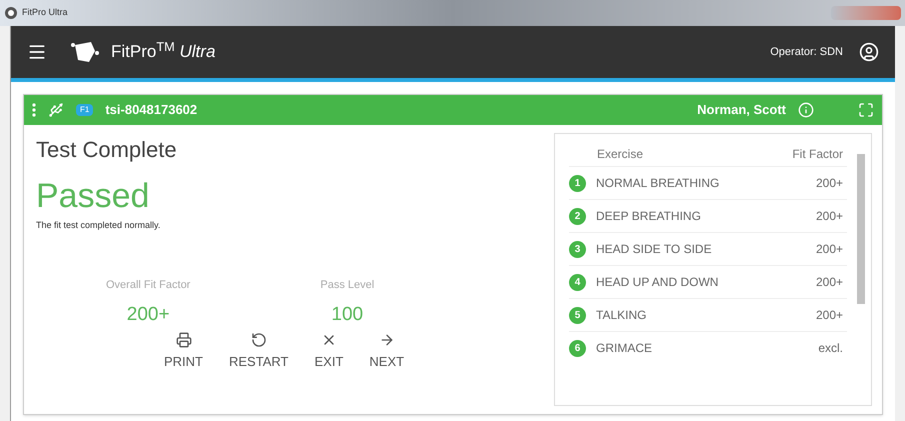 The height and width of the screenshot is (421, 905). Describe the element at coordinates (577, 249) in the screenshot. I see `step-number: 3` at that location.